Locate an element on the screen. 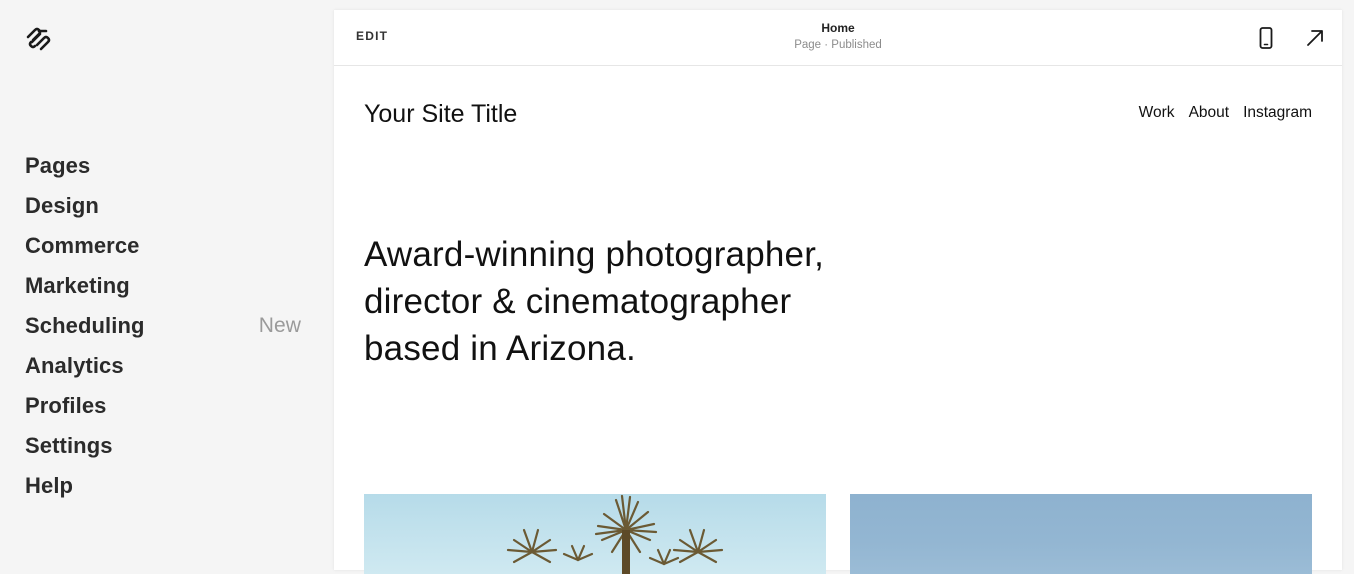 The image size is (1354, 574). page-info: Home Page · Published is located at coordinates (838, 38).